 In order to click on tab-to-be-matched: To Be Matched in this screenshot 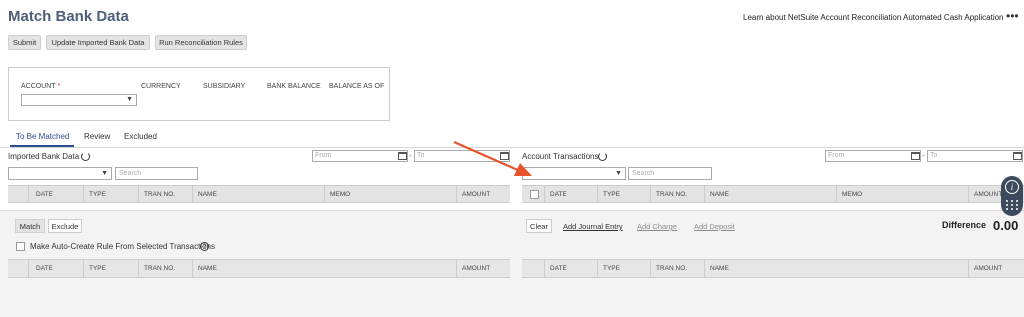, I will do `click(42, 136)`.